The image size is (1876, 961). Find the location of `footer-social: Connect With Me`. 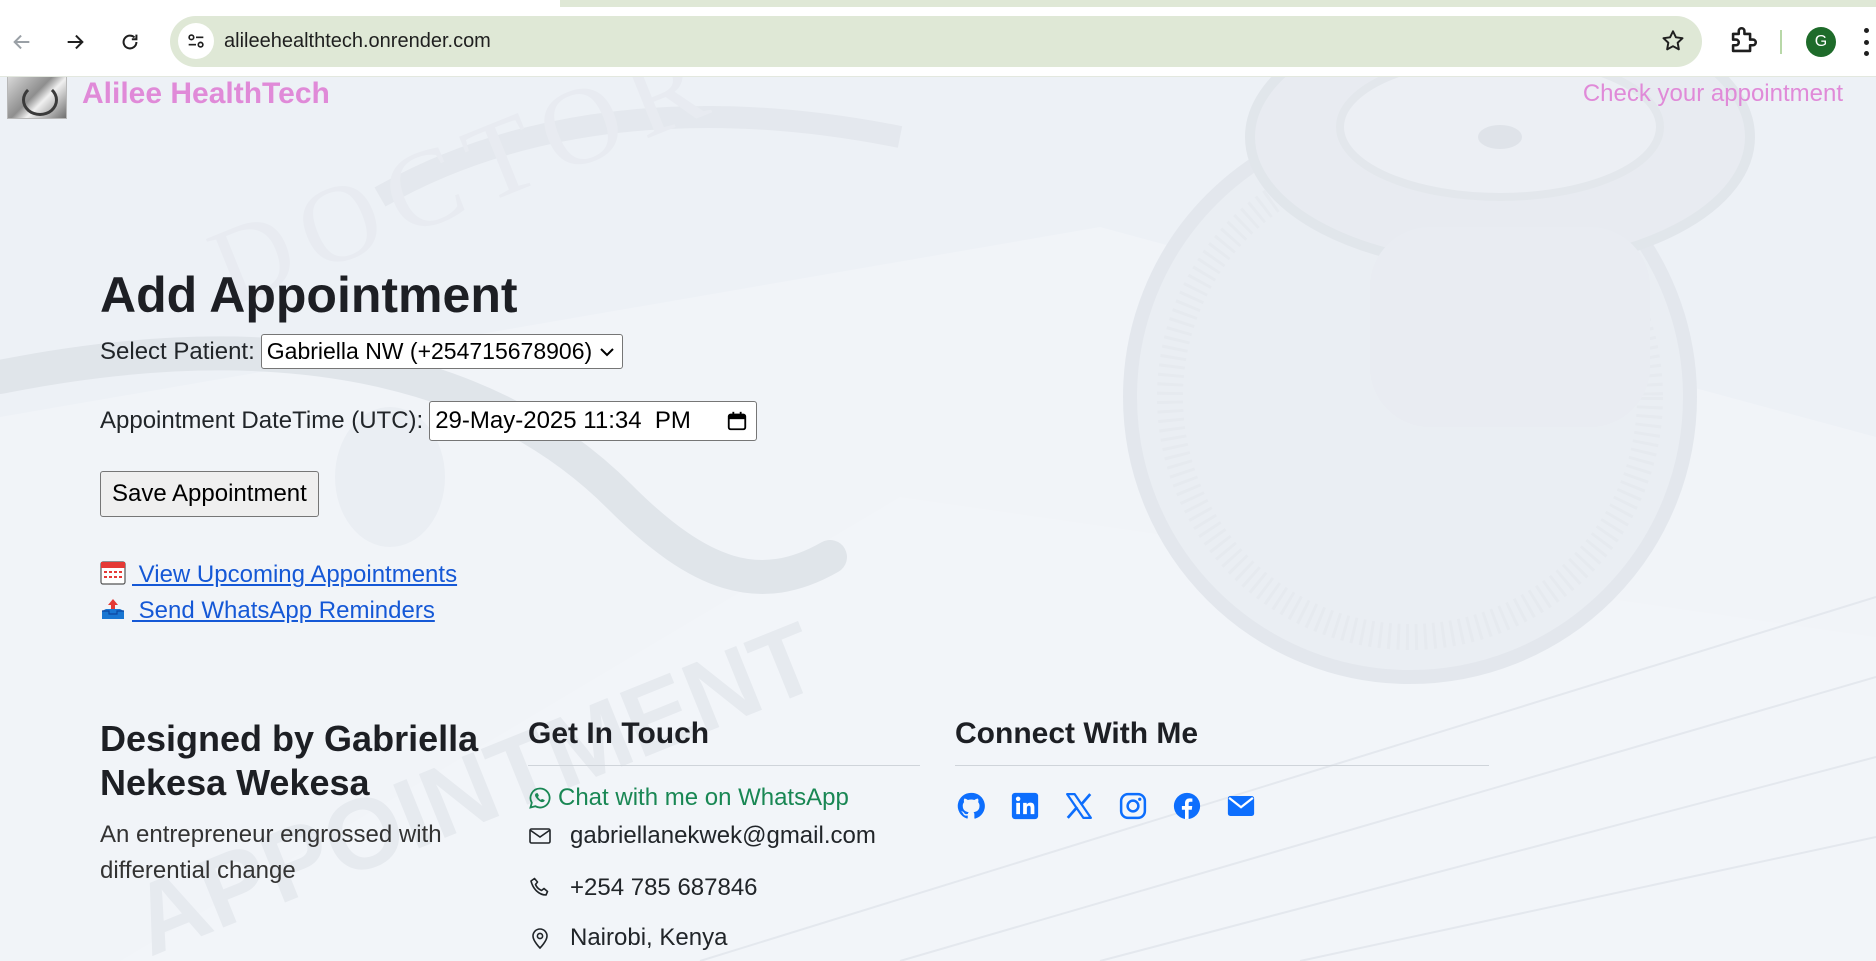

footer-social: Connect With Me is located at coordinates (1222, 769).